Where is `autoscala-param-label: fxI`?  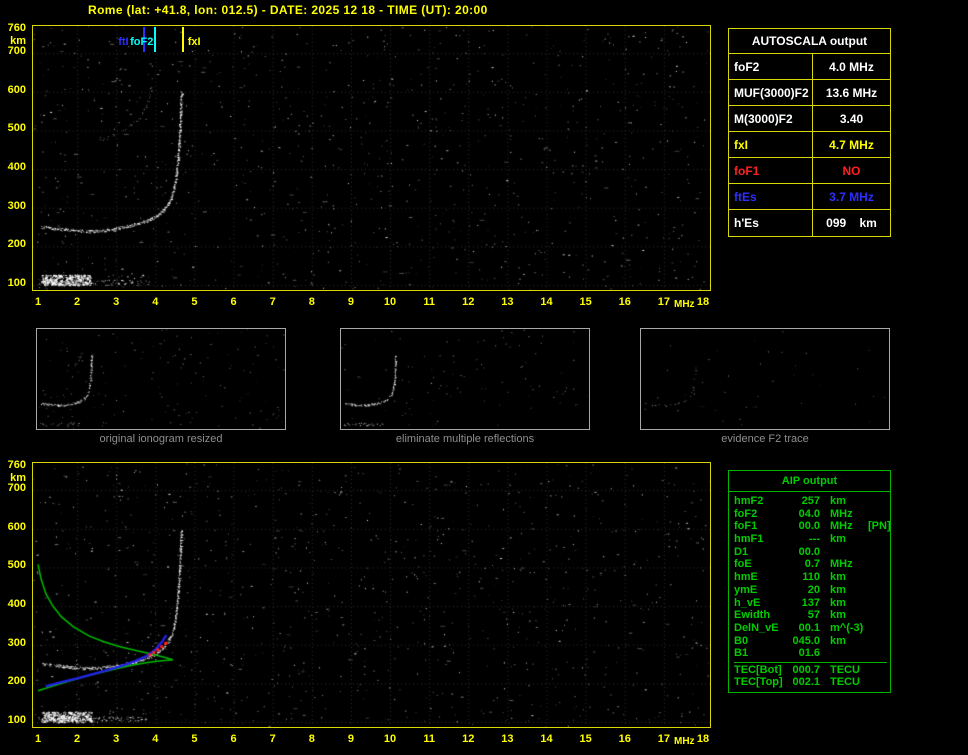
autoscala-param-label: fxI is located at coordinates (771, 145).